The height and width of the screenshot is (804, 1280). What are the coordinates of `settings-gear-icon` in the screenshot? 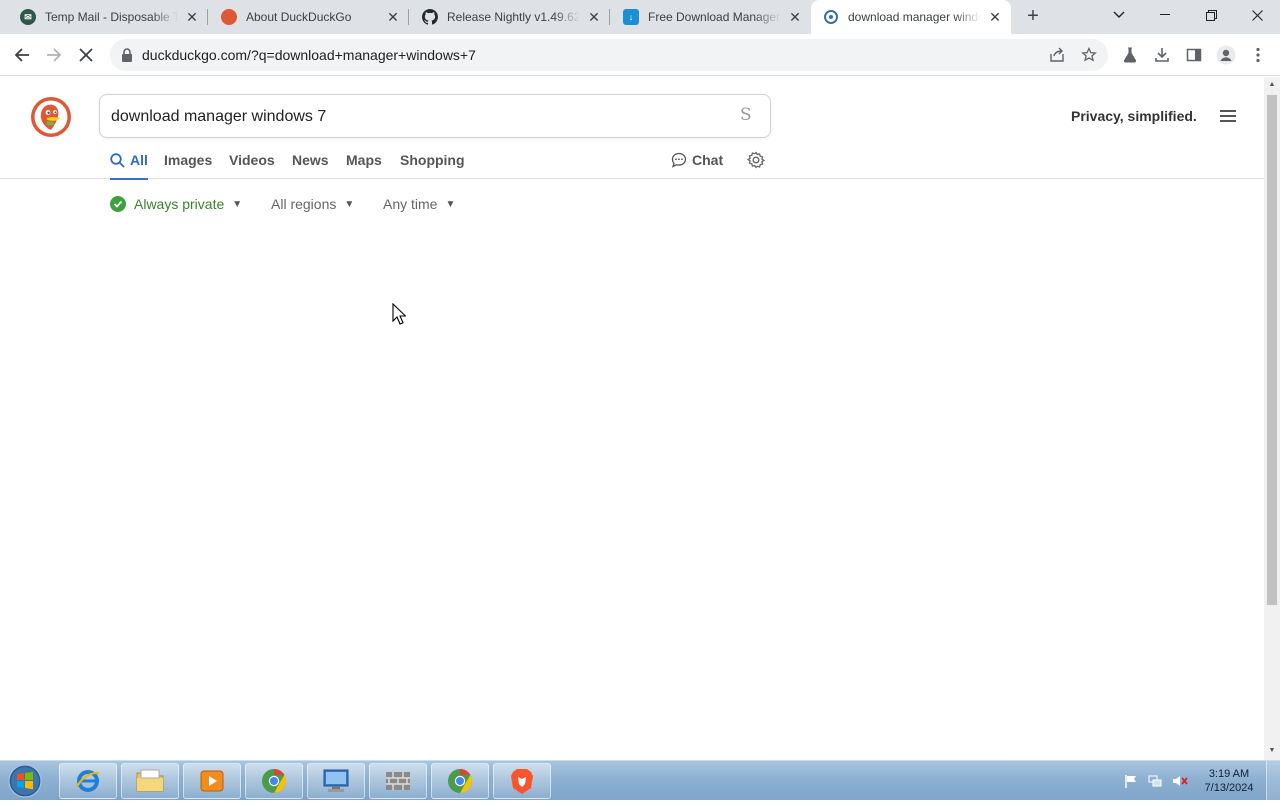 It's located at (756, 160).